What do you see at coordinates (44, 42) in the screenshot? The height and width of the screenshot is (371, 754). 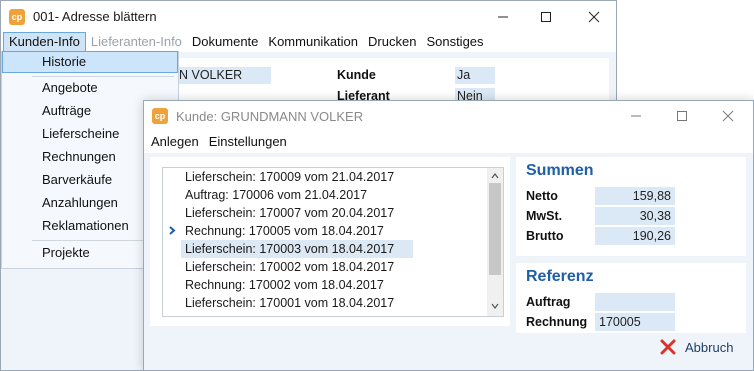 I see `menu-kunden-info: Kunden-Info` at bounding box center [44, 42].